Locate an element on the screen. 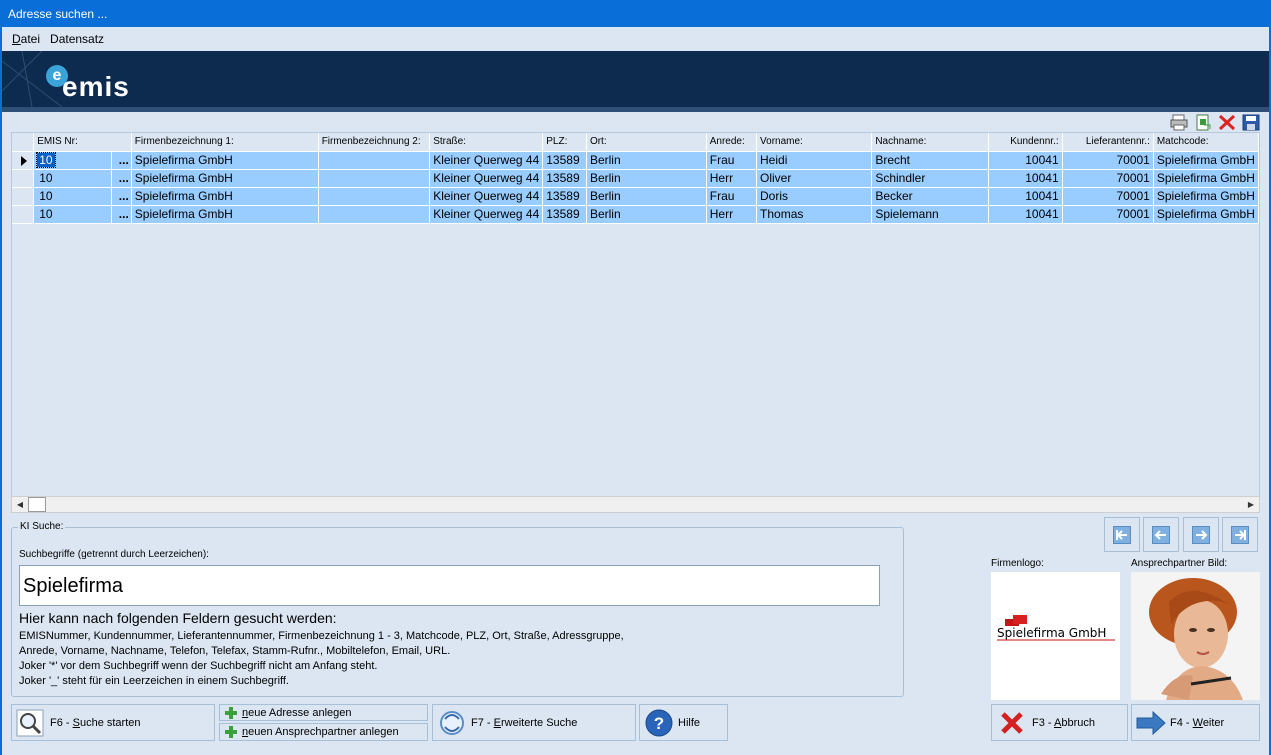 This screenshot has width=1271, height=755. menu-datensatz: Datensatz is located at coordinates (77, 39).